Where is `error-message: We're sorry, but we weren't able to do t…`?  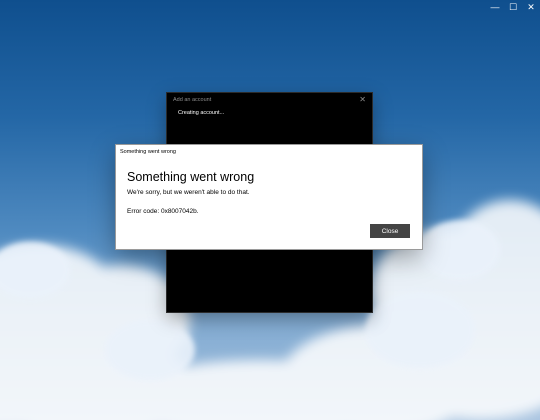 error-message: We're sorry, but we weren't able to do t… is located at coordinates (188, 192).